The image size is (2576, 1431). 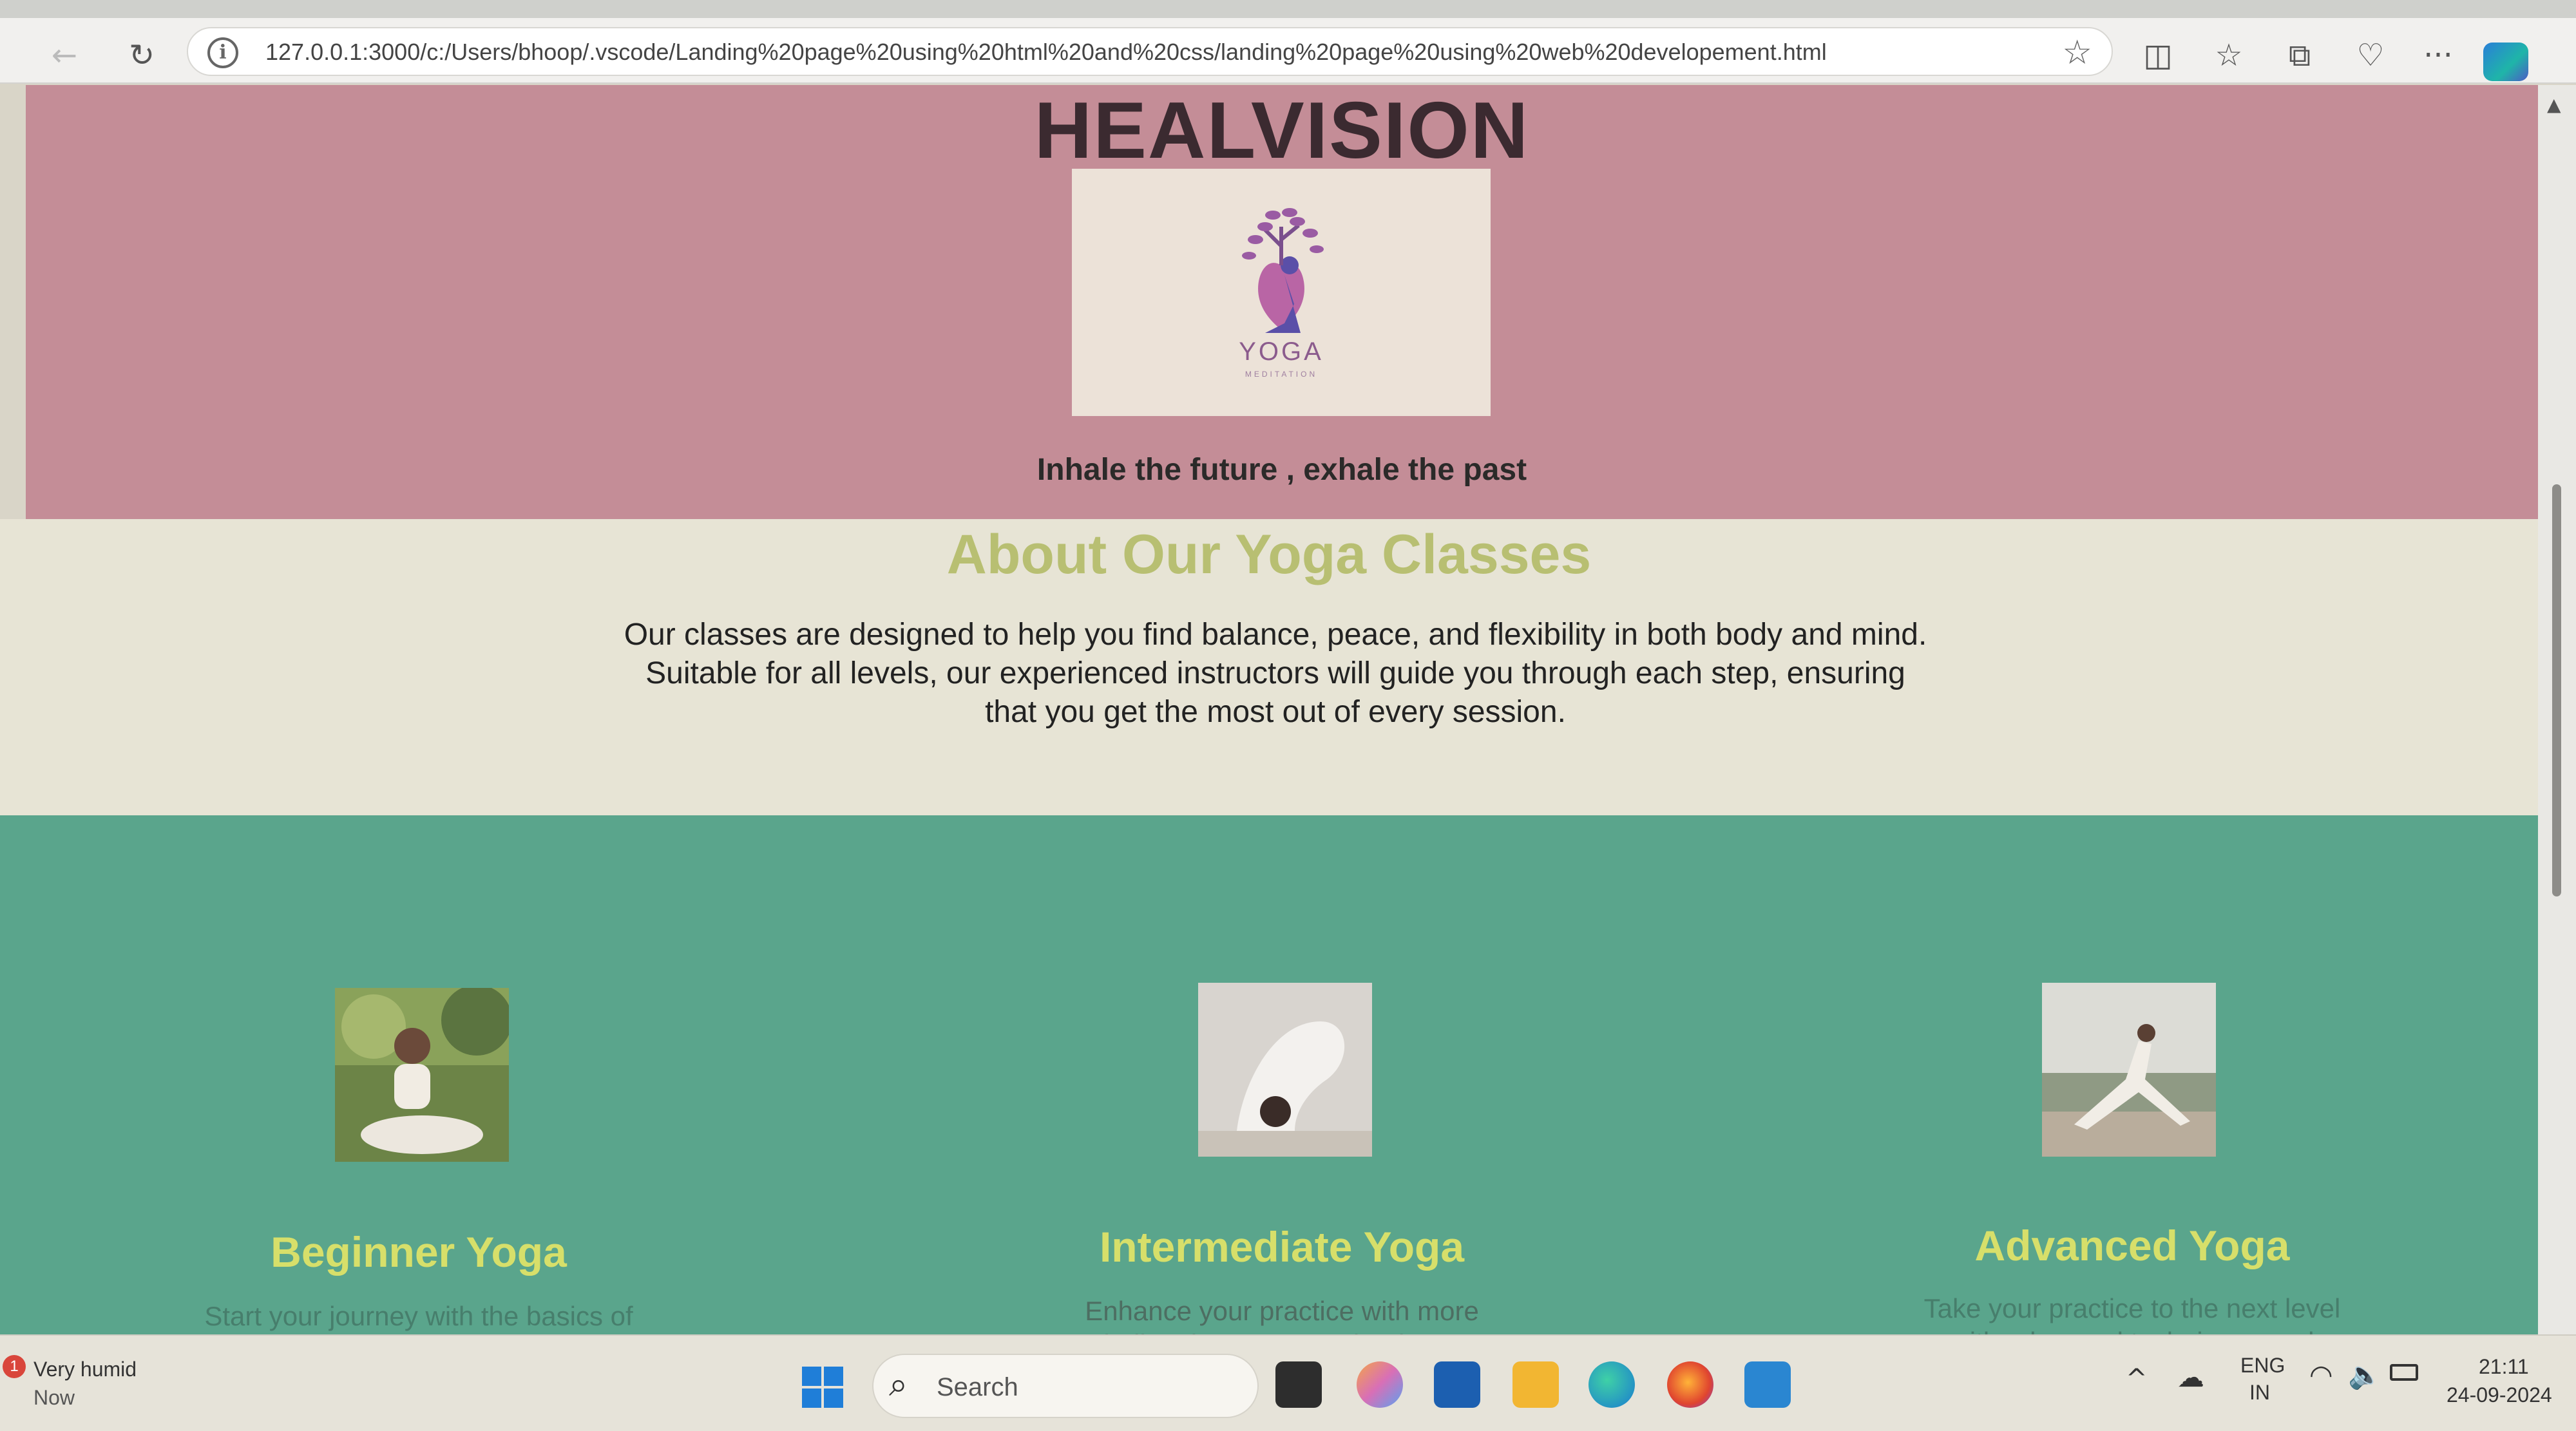 I want to click on class-title: Beginner Yoga, so click(x=419, y=1252).